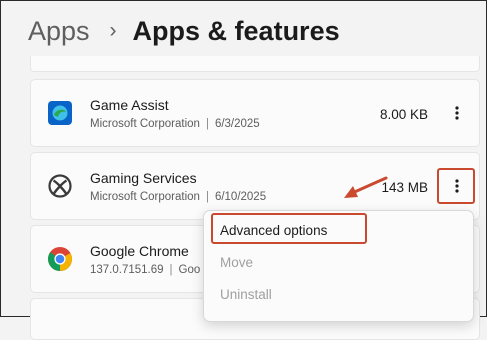 Image resolution: width=487 pixels, height=340 pixels. I want to click on app-install-date: 6/10/2025, so click(240, 197).